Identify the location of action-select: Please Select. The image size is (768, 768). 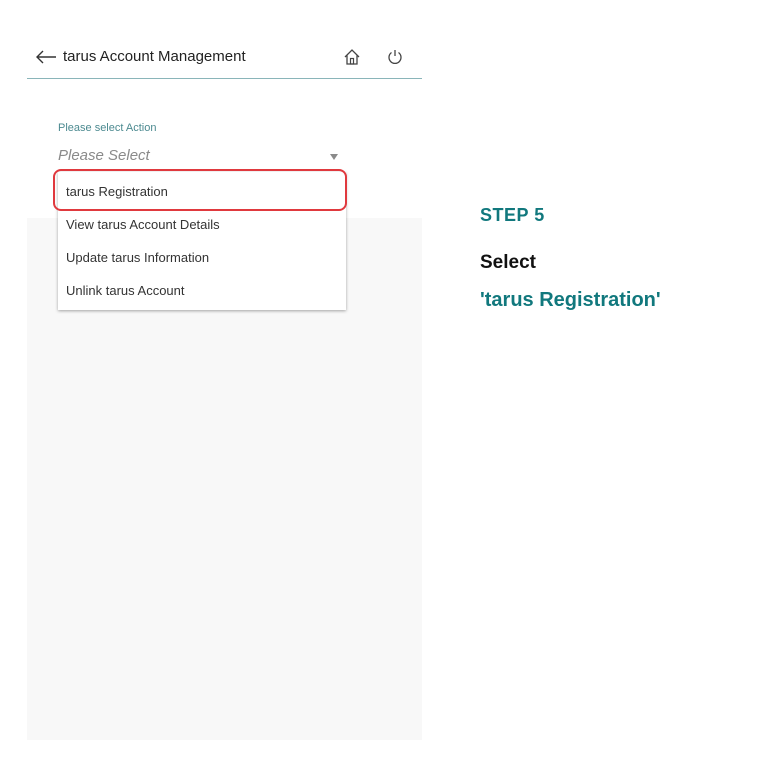
(200, 156).